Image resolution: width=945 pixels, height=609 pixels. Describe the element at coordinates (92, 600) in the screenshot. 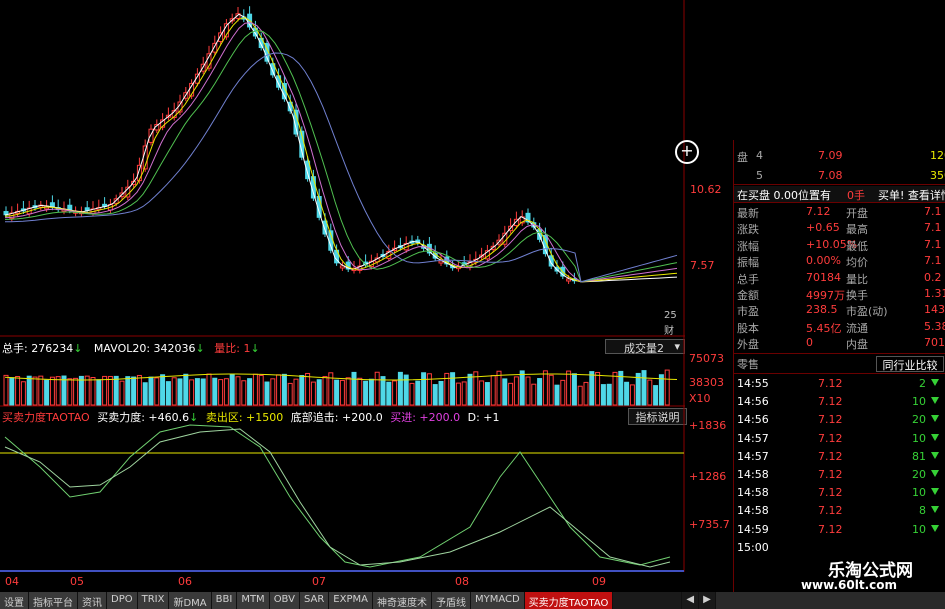

I see `tab-news: 资讯` at that location.